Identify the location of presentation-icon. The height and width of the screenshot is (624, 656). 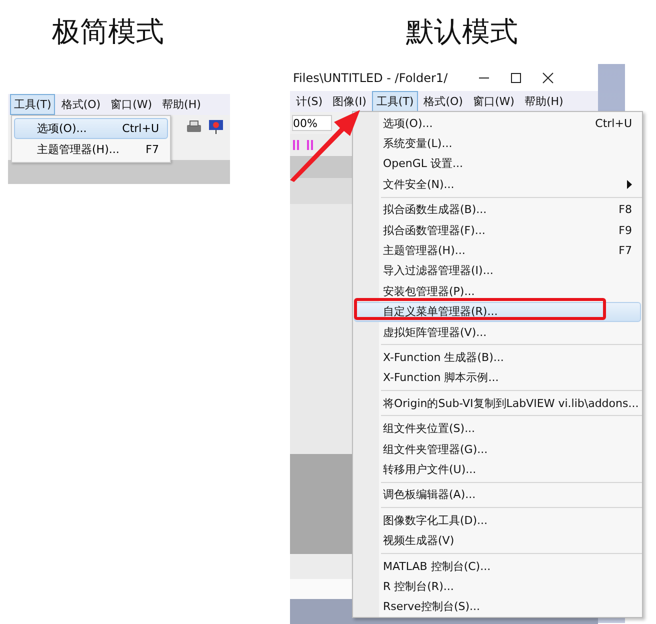
(216, 127).